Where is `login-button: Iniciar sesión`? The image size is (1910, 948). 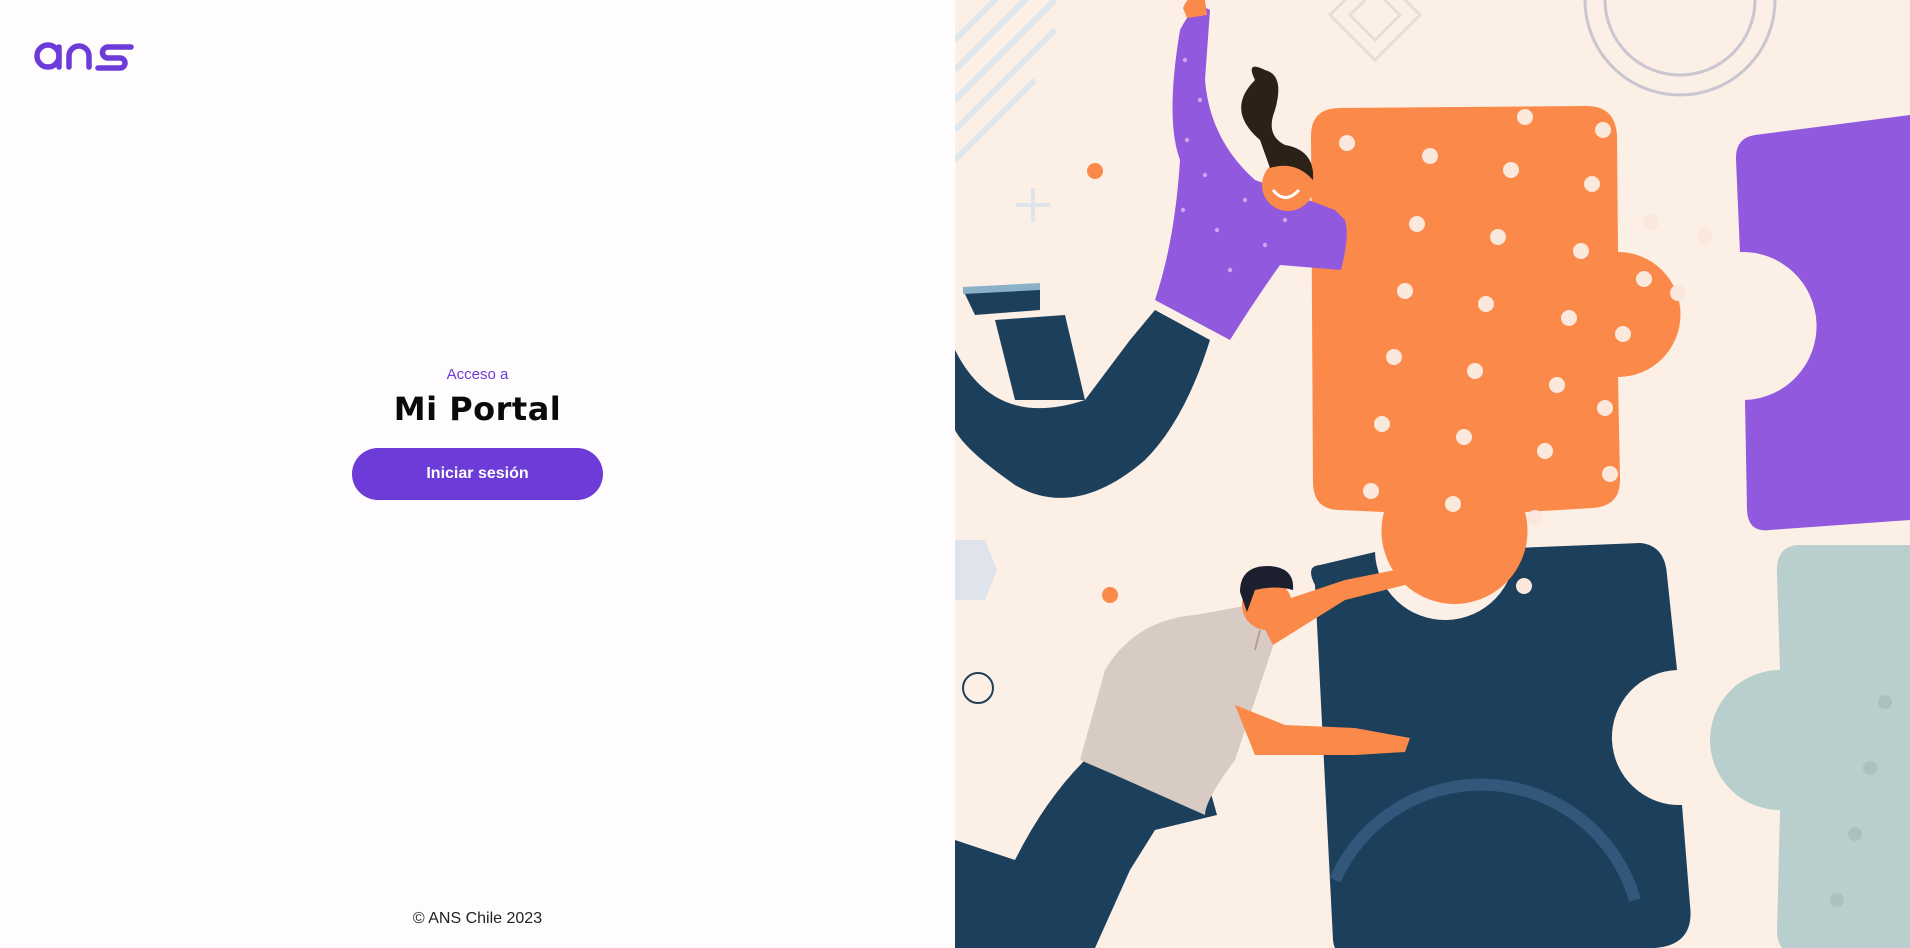 login-button: Iniciar sesión is located at coordinates (477, 474).